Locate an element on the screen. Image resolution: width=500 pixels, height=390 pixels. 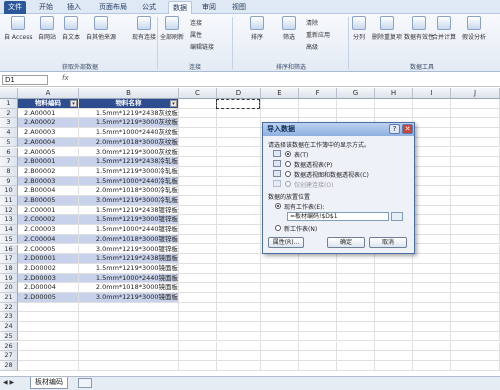
row-header: 19 is located at coordinates (9, 278).